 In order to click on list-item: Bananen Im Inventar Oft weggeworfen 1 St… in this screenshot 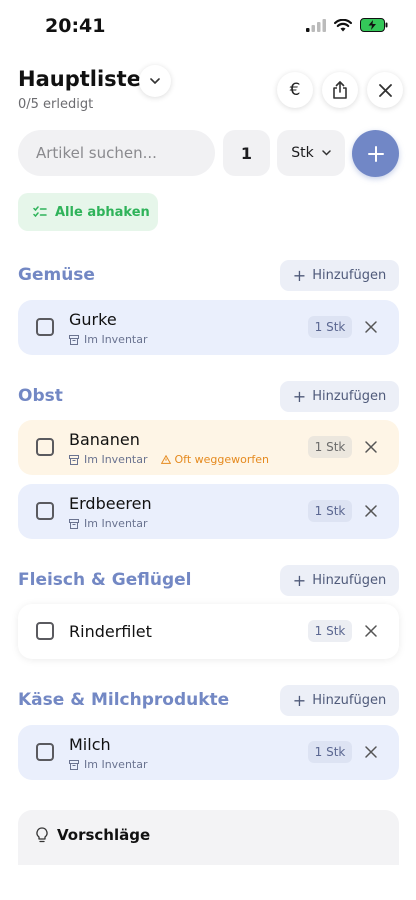, I will do `click(208, 447)`.